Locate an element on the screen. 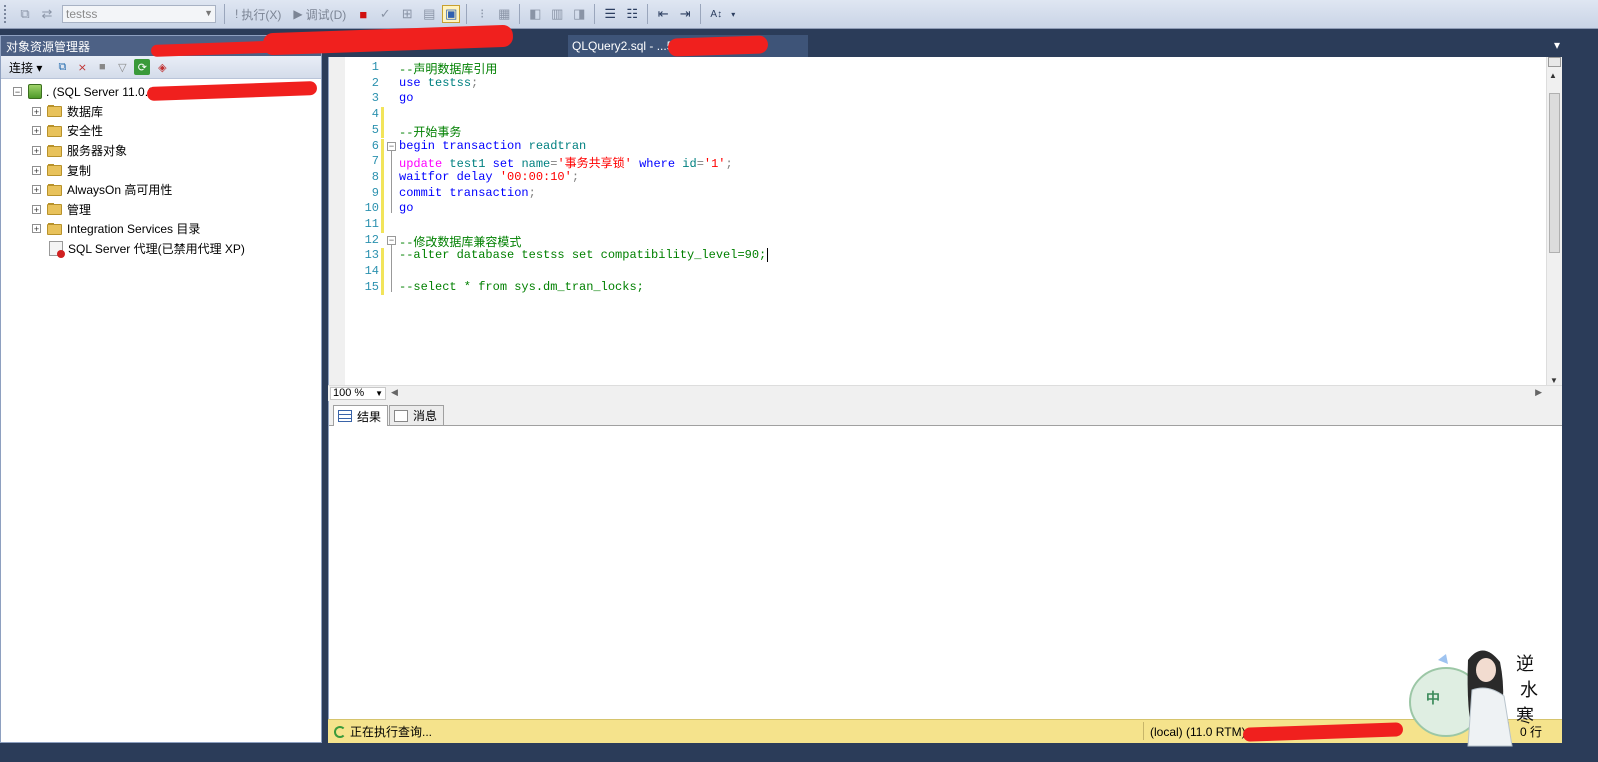 The image size is (1598, 762). code-line: commit transaction; is located at coordinates (467, 193).